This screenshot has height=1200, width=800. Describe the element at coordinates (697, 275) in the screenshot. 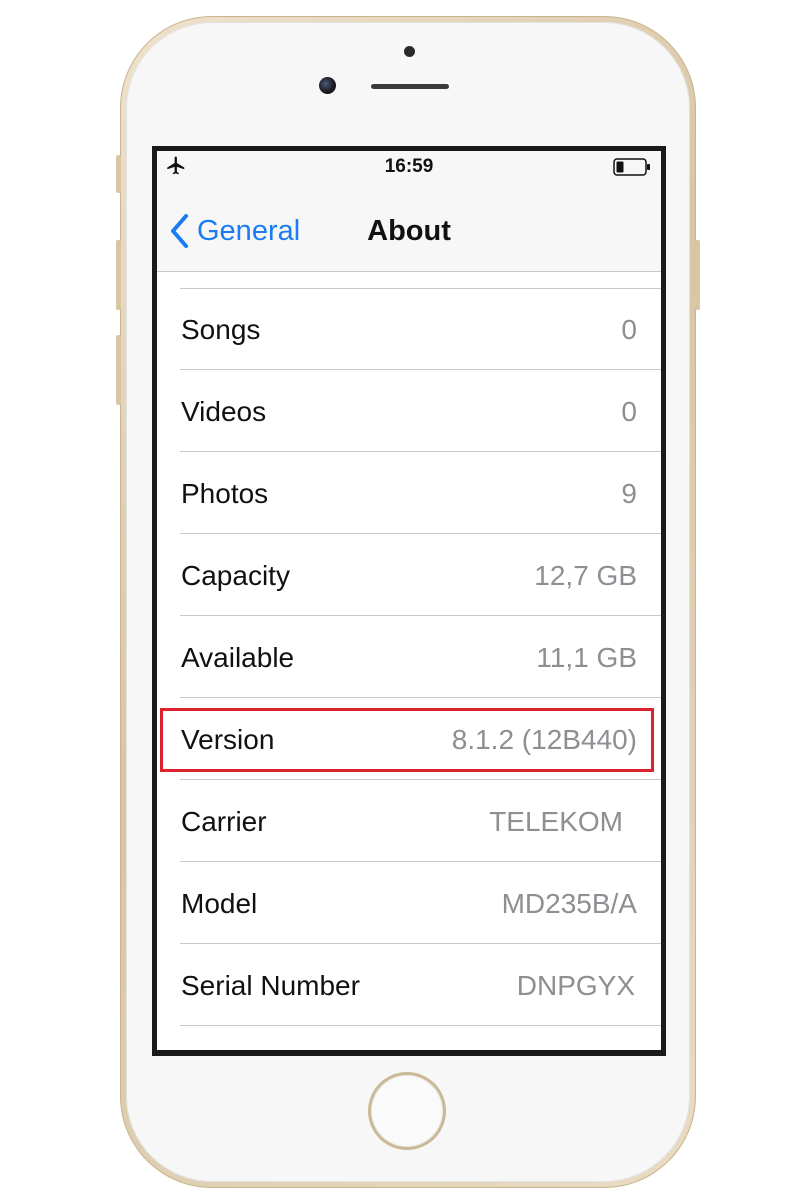

I see `power-button` at that location.